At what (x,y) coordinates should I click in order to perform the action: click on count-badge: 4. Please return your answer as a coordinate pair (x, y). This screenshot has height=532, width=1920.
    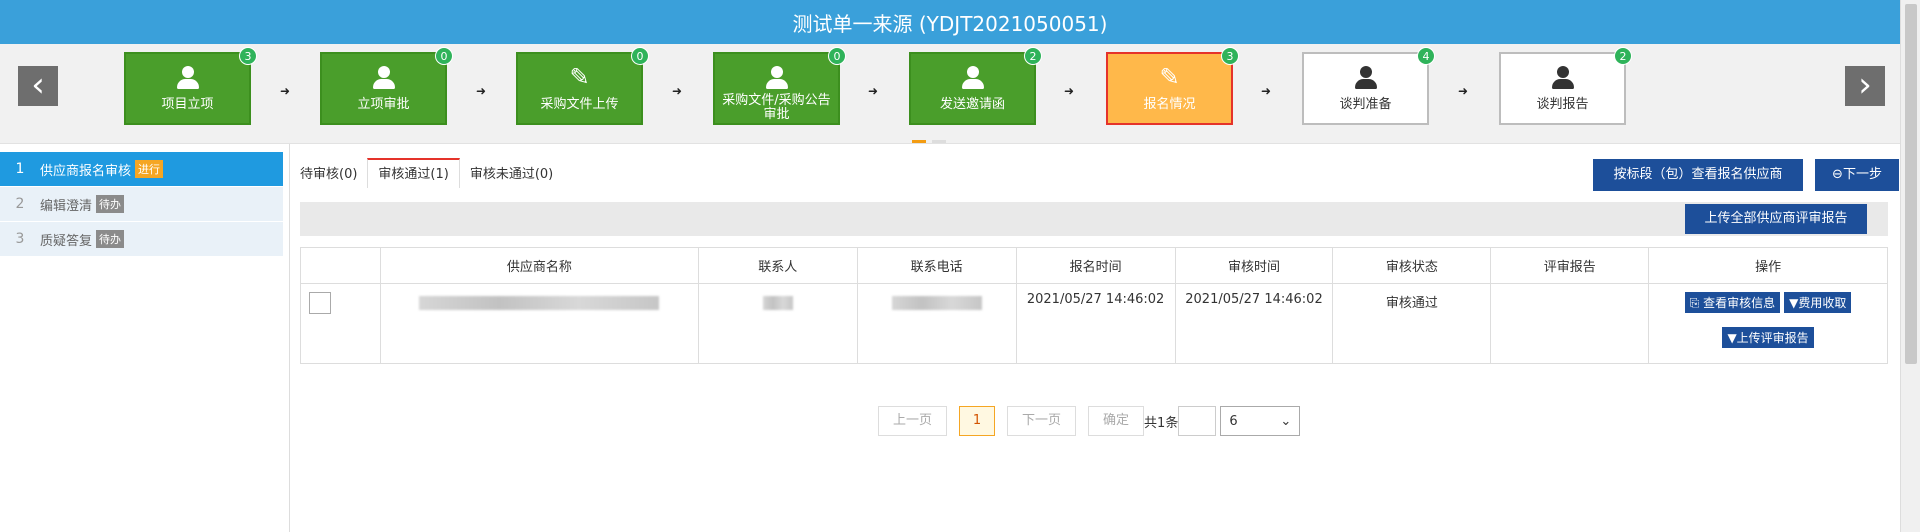
    Looking at the image, I should click on (1426, 56).